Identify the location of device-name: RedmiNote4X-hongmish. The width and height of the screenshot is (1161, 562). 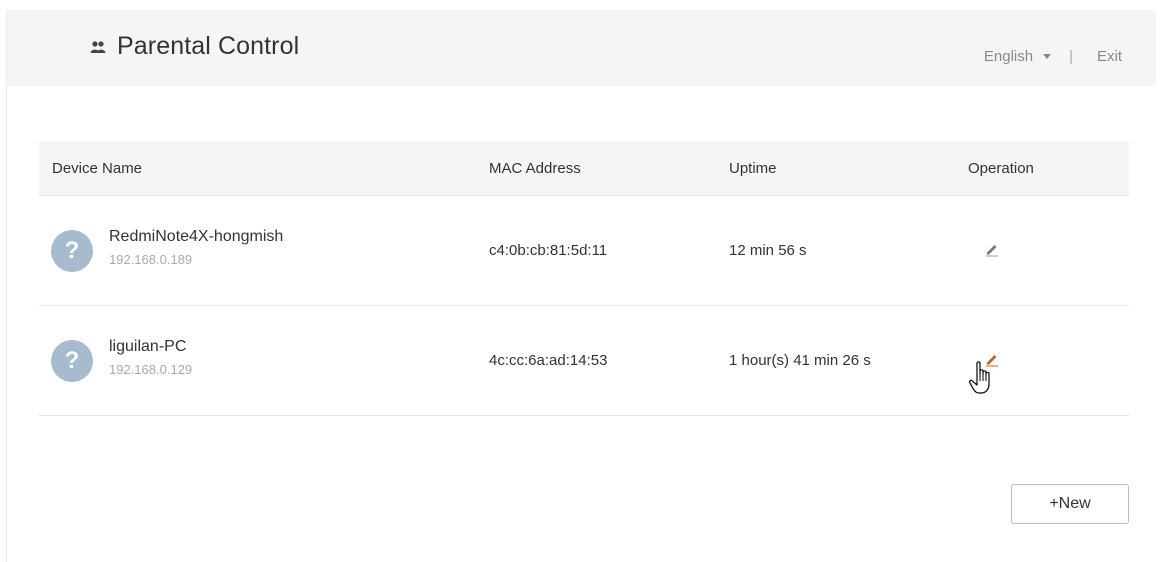
(196, 236).